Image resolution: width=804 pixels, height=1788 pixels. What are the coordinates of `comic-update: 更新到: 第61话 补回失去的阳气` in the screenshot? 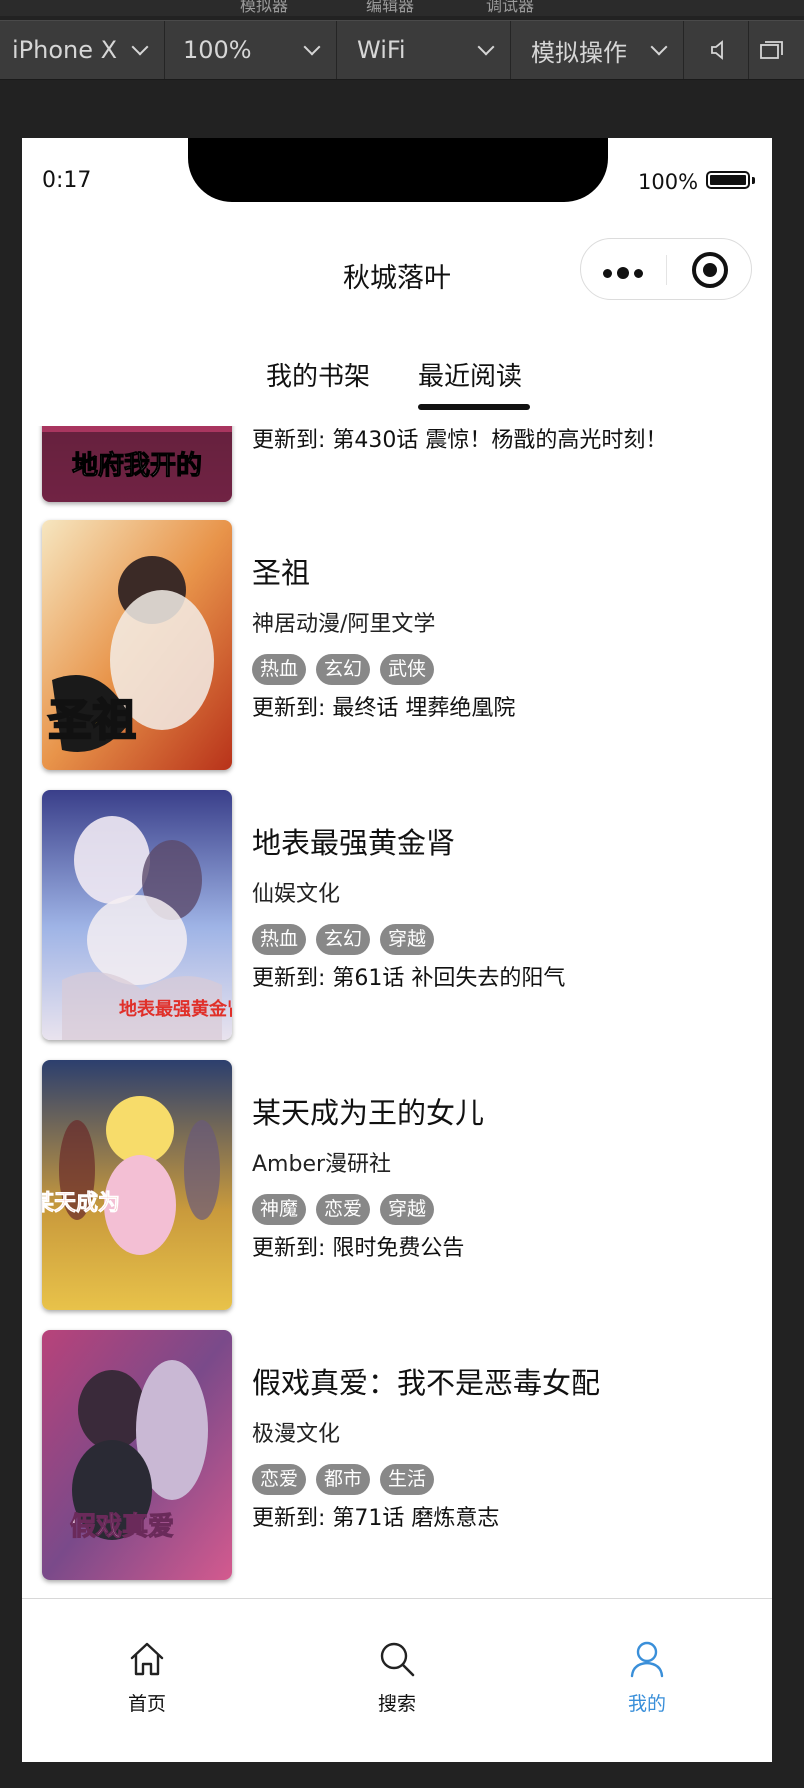 It's located at (409, 978).